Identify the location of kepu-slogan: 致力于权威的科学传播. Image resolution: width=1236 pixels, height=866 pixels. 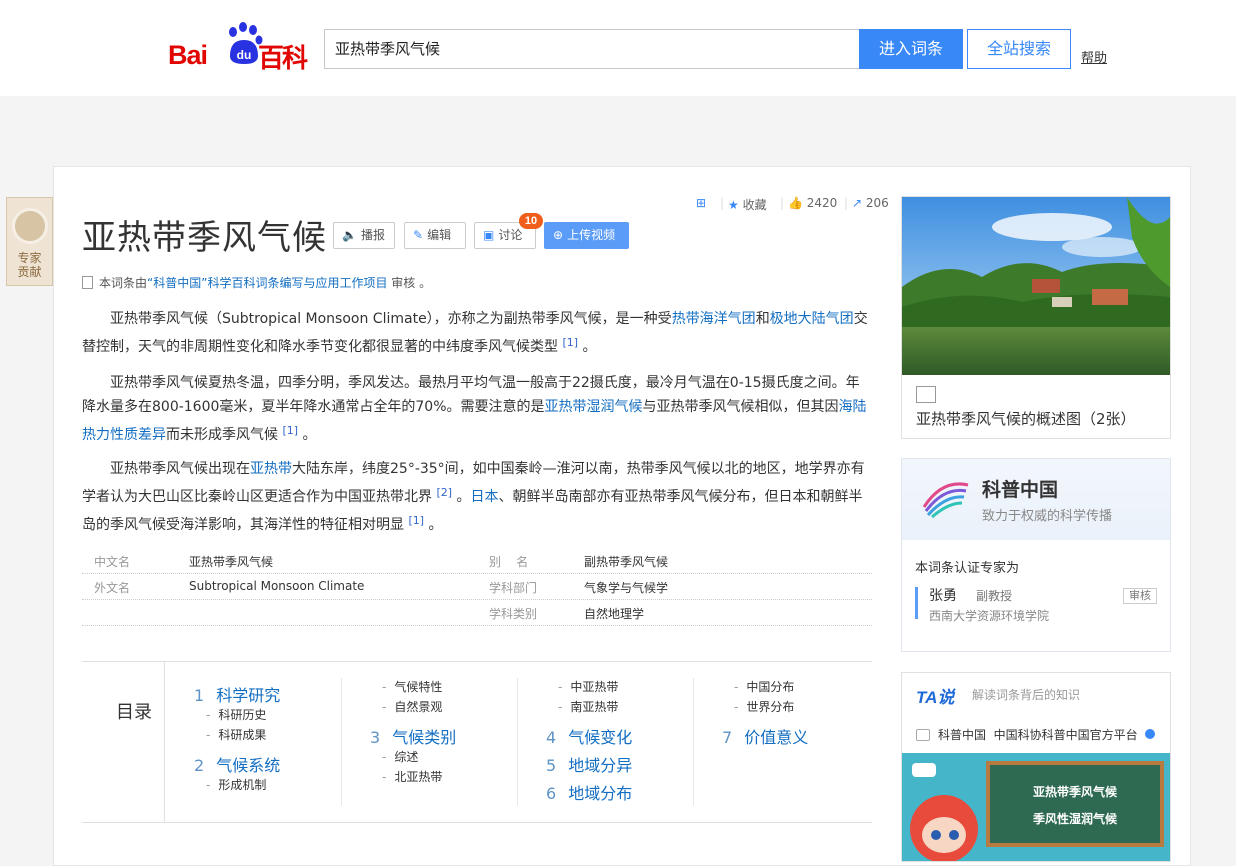
(1047, 516).